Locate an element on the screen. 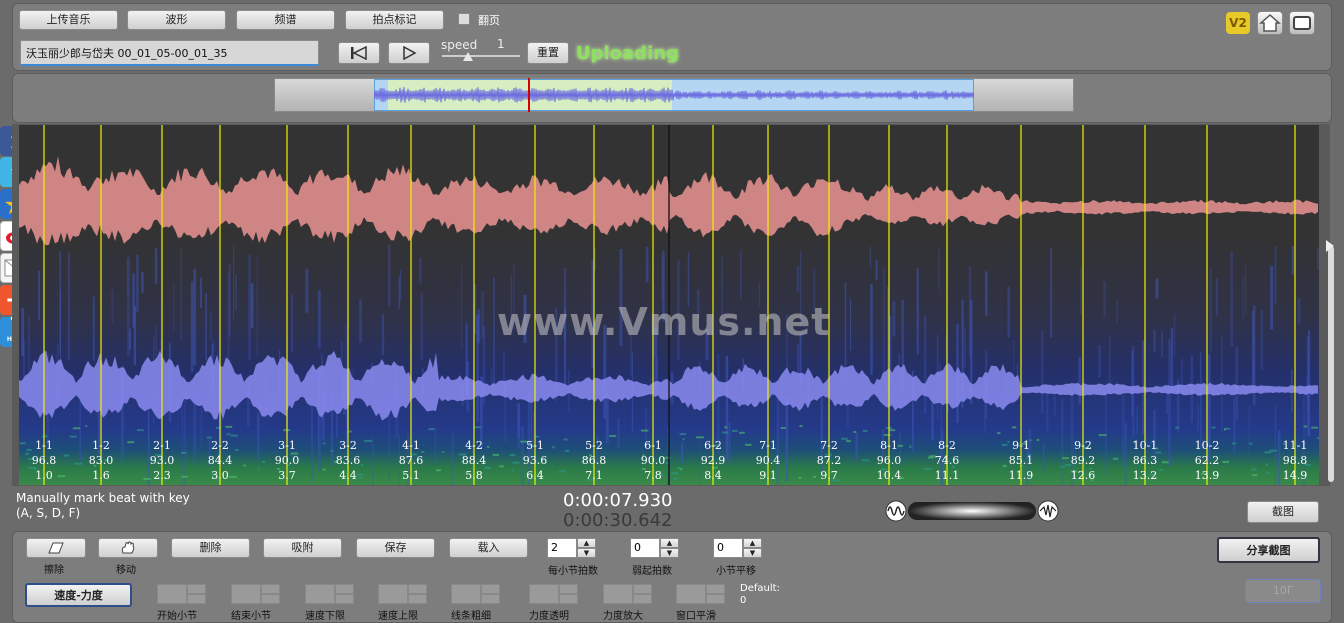  stepper-label: 速度下限 is located at coordinates (325, 616).